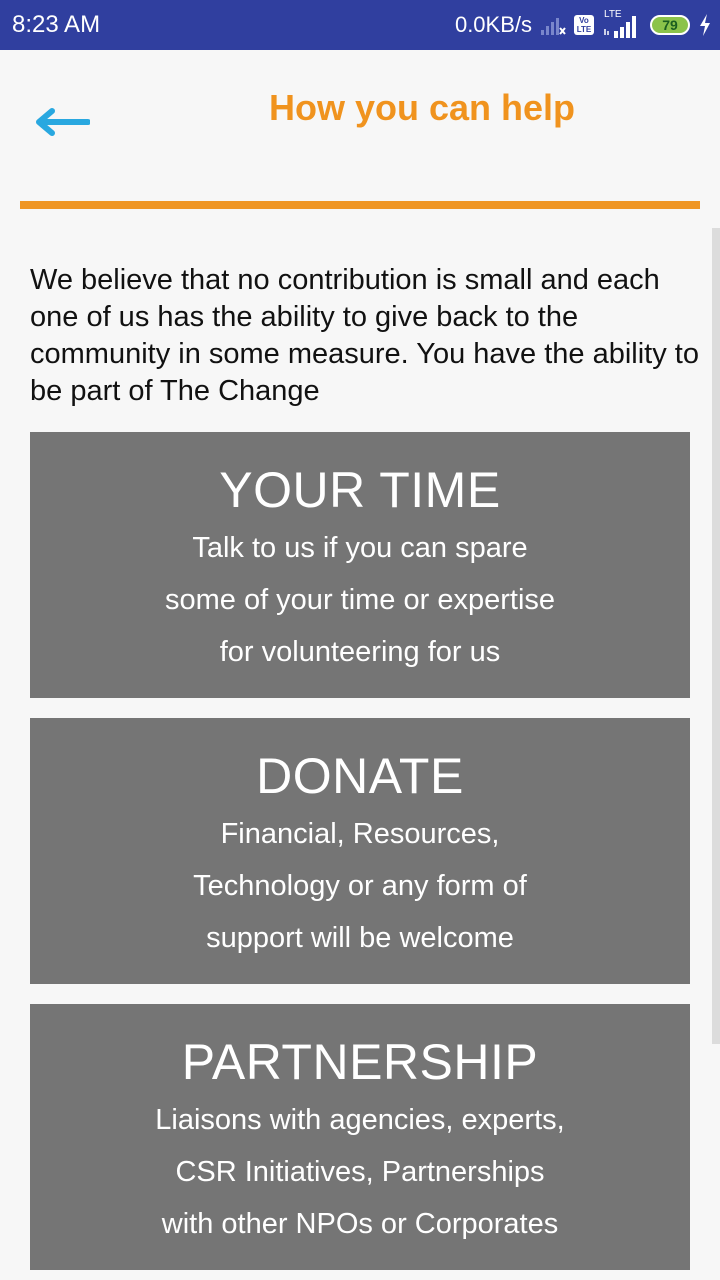 Image resolution: width=720 pixels, height=1280 pixels. I want to click on card-line: Financial, Resources,, so click(360, 834).